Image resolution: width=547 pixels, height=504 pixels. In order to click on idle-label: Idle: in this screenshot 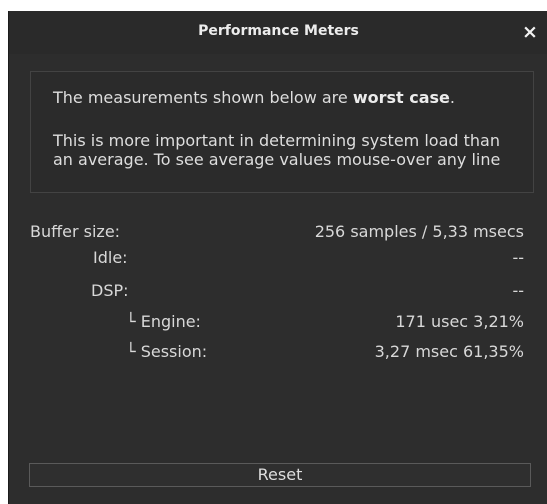, I will do `click(110, 257)`.